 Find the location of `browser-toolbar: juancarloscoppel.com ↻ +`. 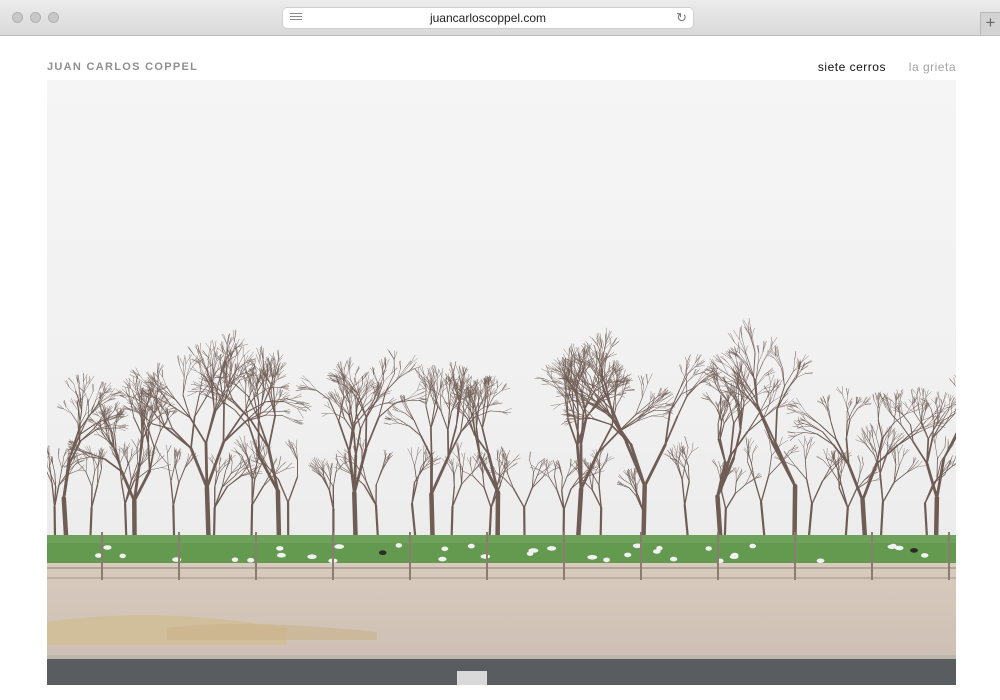

browser-toolbar: juancarloscoppel.com ↻ + is located at coordinates (500, 18).